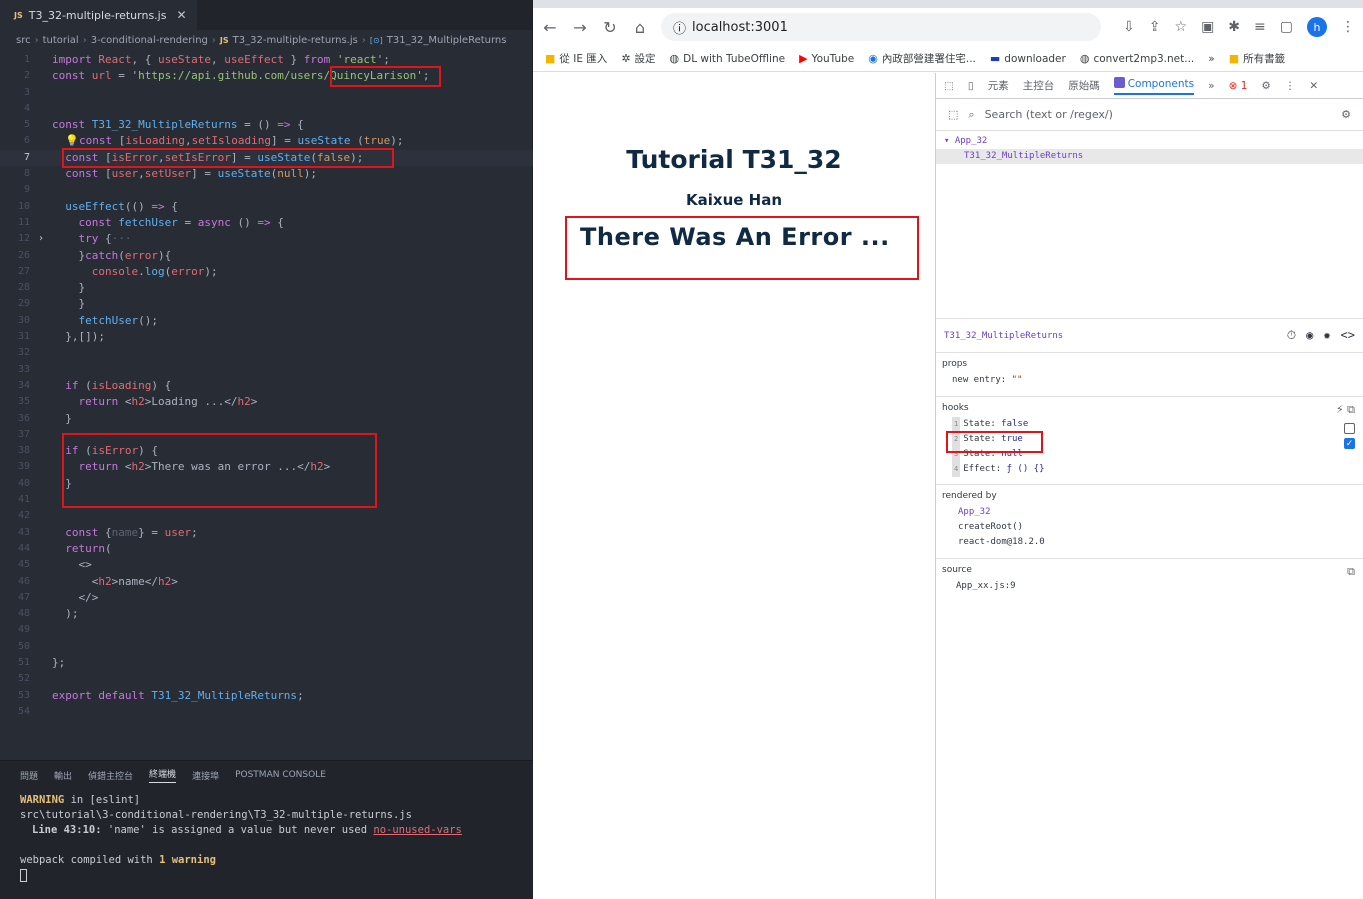 The width and height of the screenshot is (1363, 899). I want to click on kebab-menu-icon: ⋮, so click(1290, 86).